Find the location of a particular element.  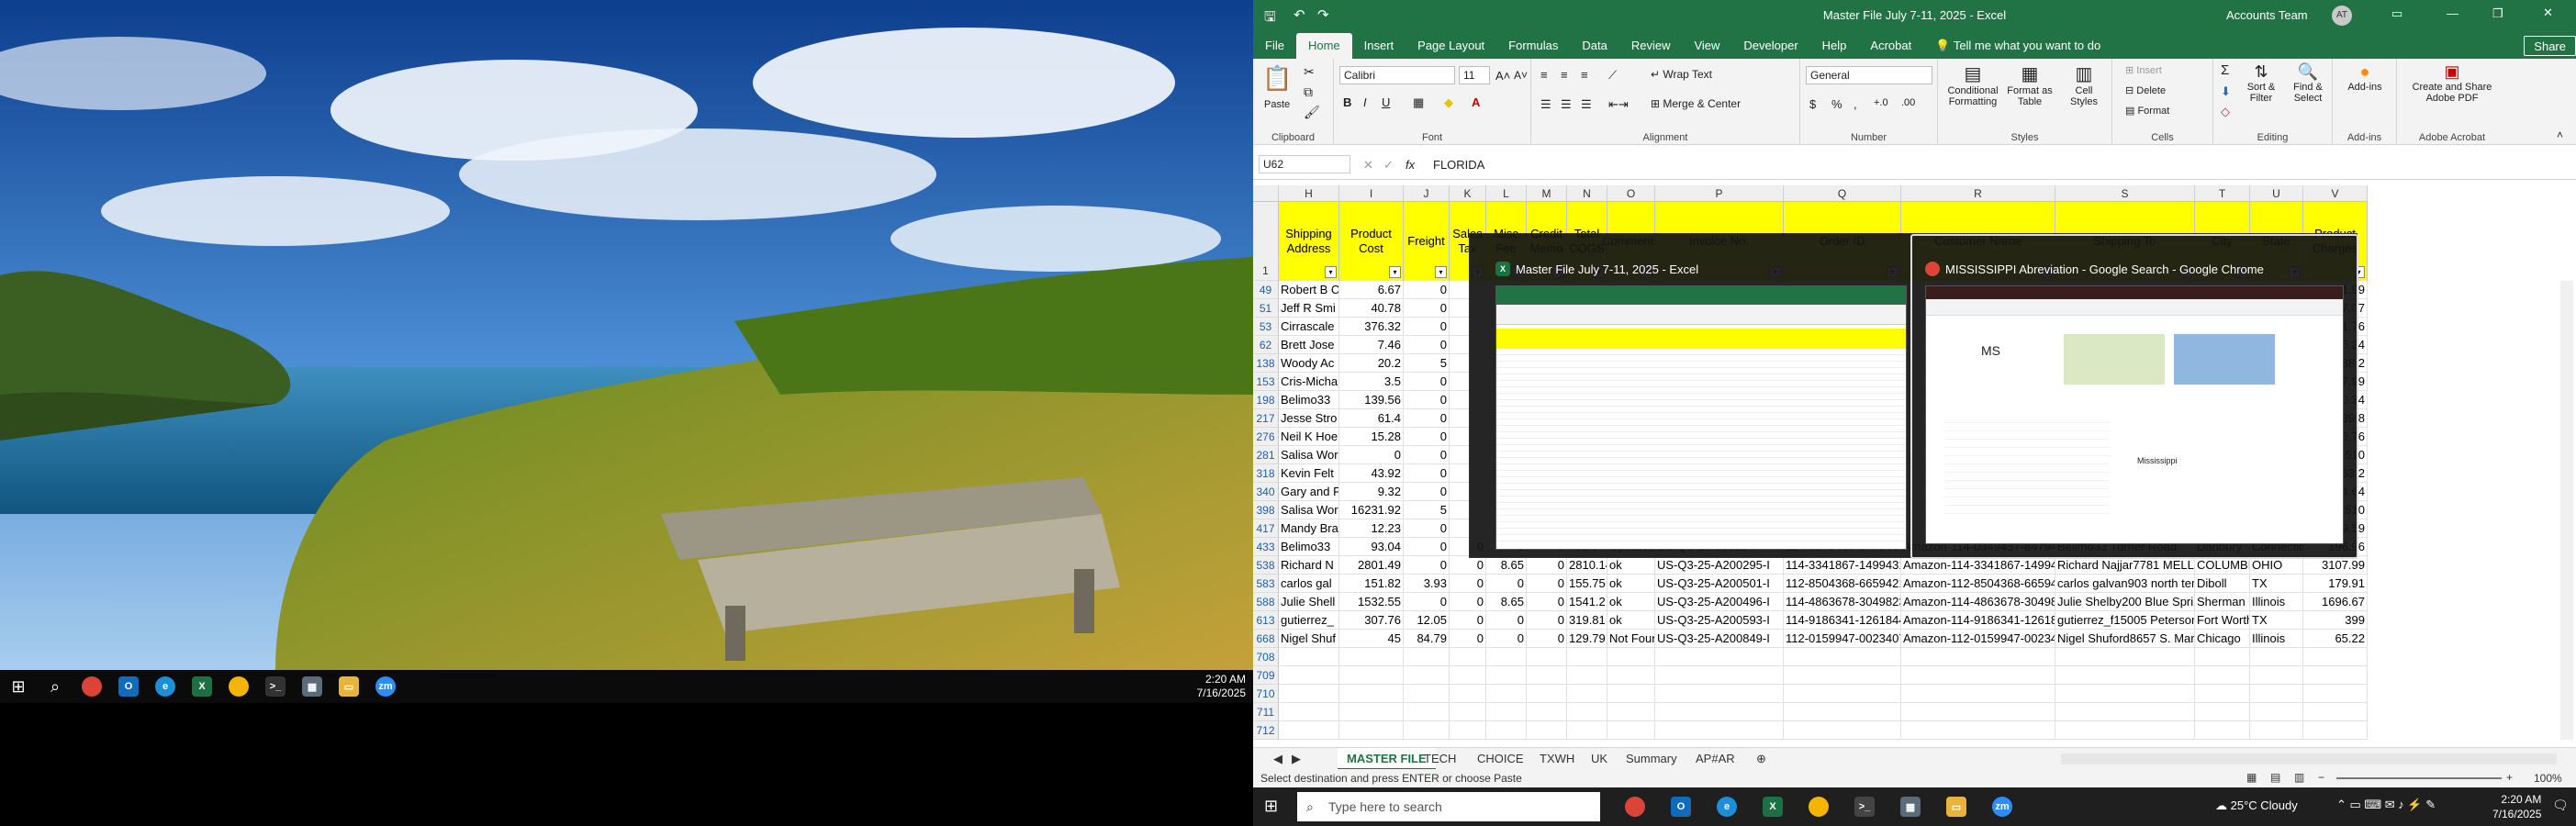

increase-decimal-icon: +.0 is located at coordinates (1881, 103).